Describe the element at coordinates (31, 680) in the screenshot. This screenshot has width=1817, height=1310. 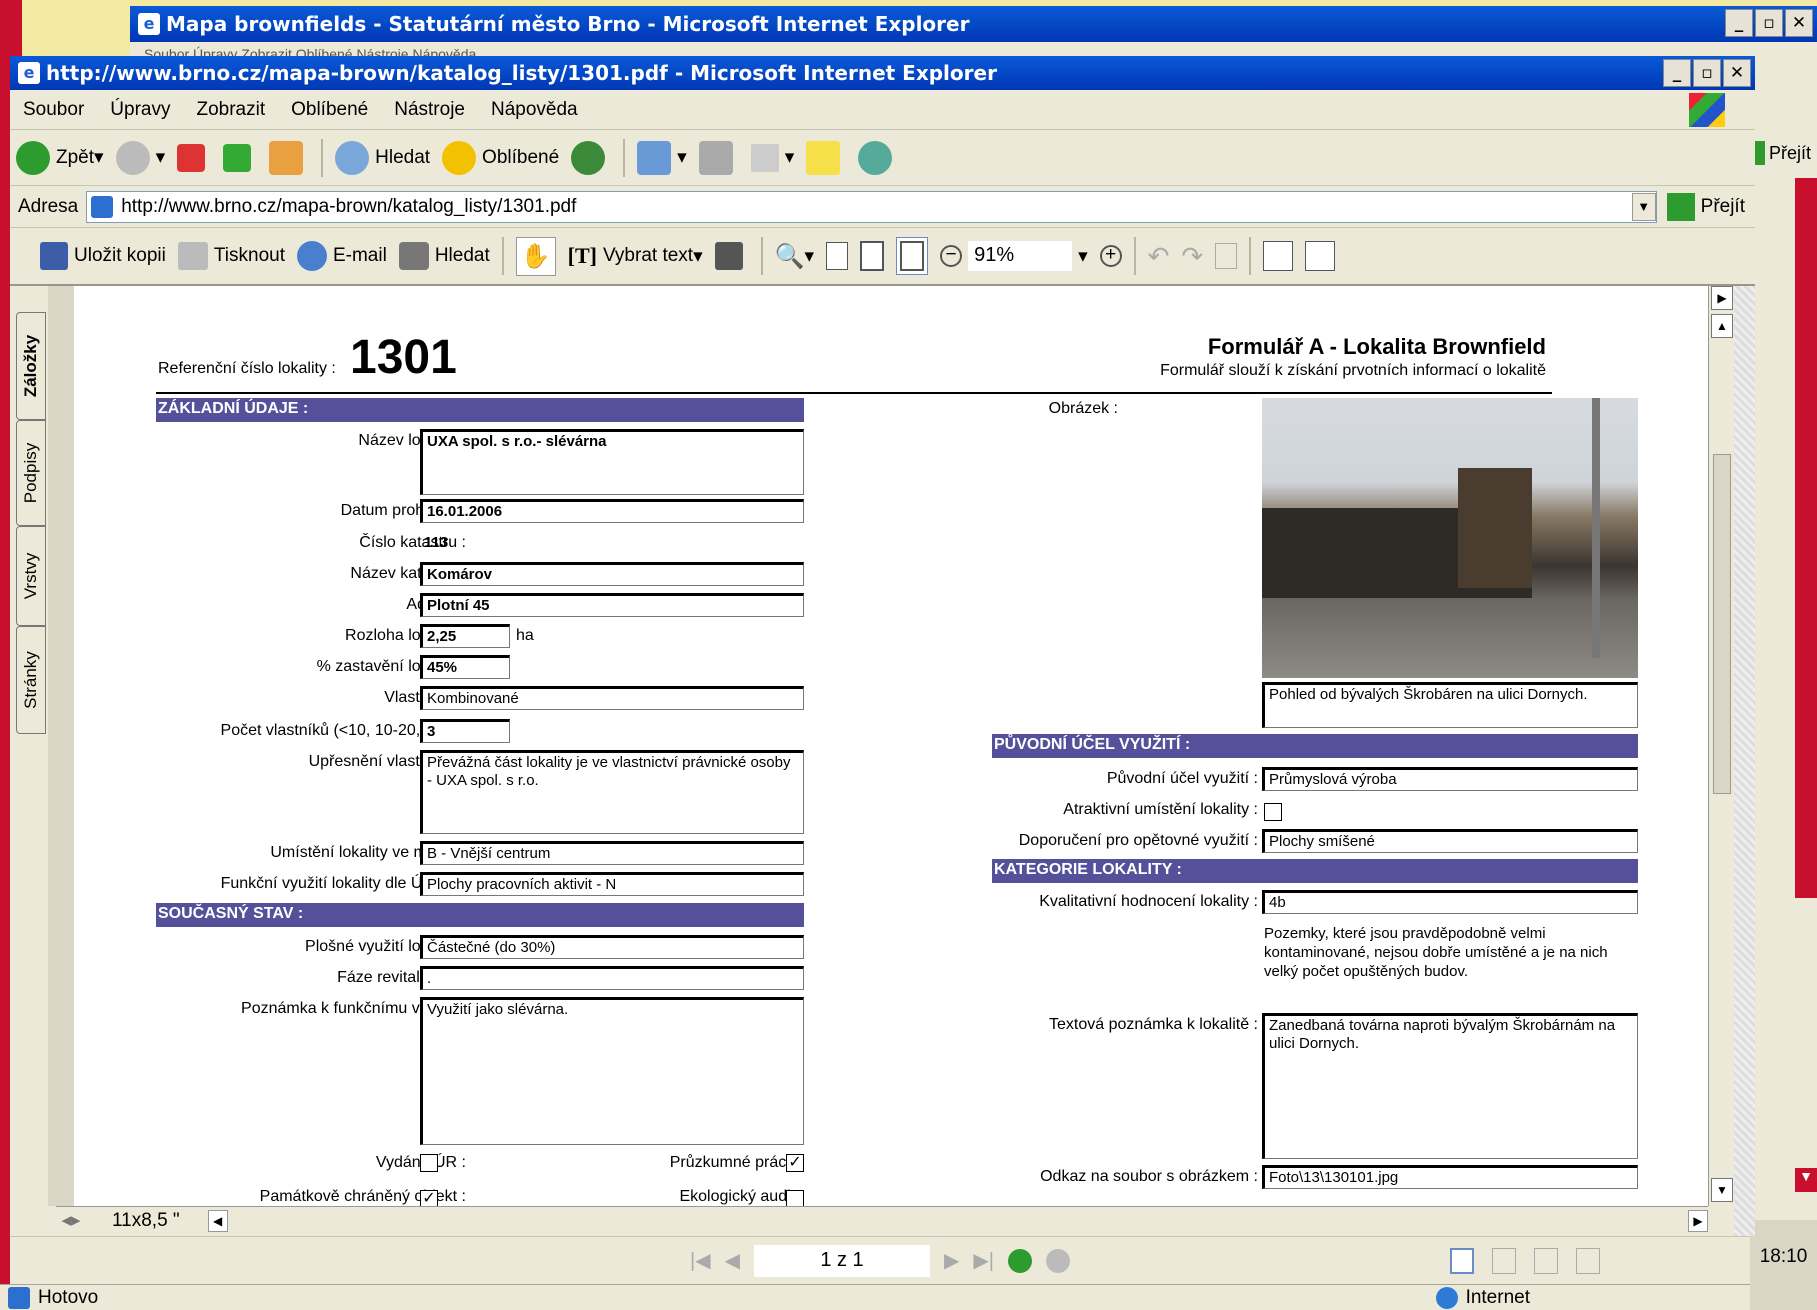
I see `tab-stranky: Stránky` at that location.